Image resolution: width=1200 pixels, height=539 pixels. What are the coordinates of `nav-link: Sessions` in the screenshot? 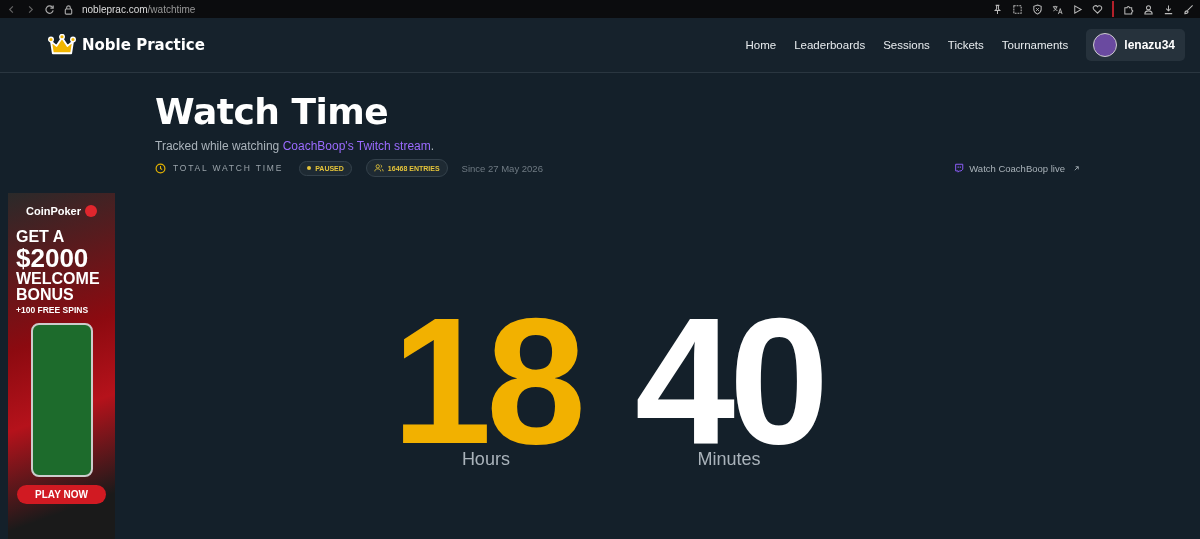 It's located at (906, 45).